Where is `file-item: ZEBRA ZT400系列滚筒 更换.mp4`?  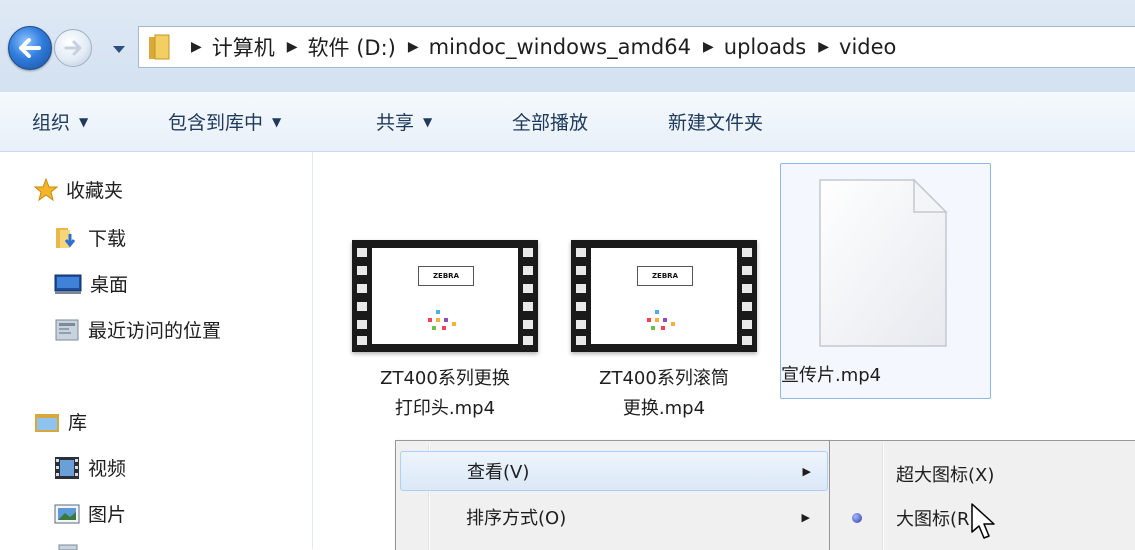 file-item: ZEBRA ZT400系列滚筒 更换.mp4 is located at coordinates (664, 332).